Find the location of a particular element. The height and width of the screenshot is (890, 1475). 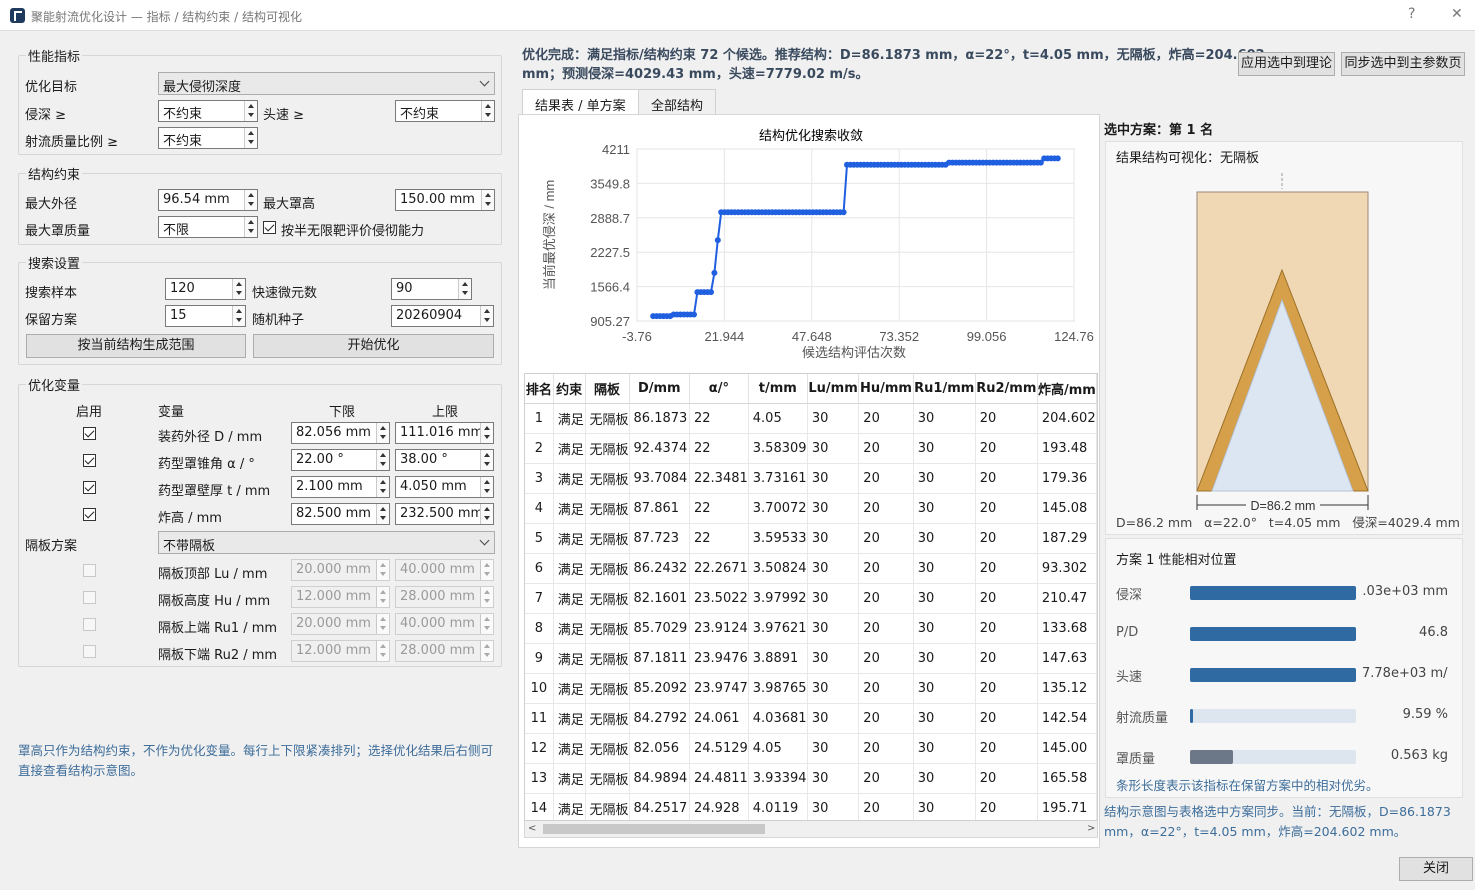

close-button: 关闭 is located at coordinates (1436, 869).